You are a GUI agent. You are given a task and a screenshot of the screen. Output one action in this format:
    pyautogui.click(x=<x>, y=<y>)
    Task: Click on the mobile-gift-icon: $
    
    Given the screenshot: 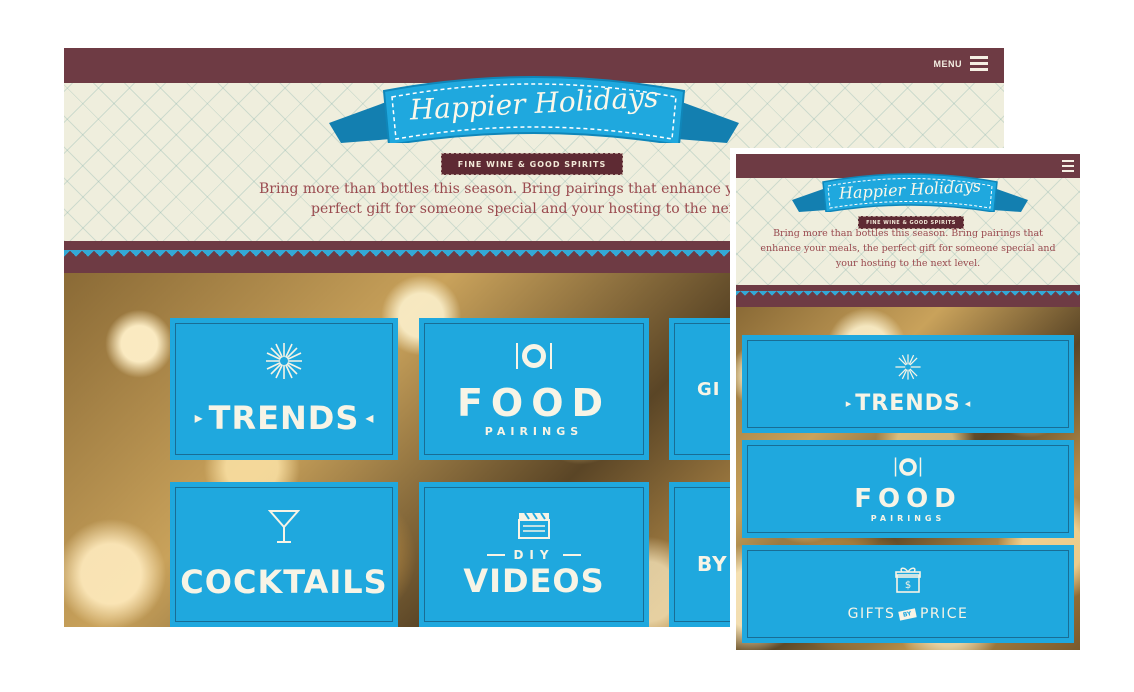 What is the action you would take?
    pyautogui.click(x=908, y=580)
    